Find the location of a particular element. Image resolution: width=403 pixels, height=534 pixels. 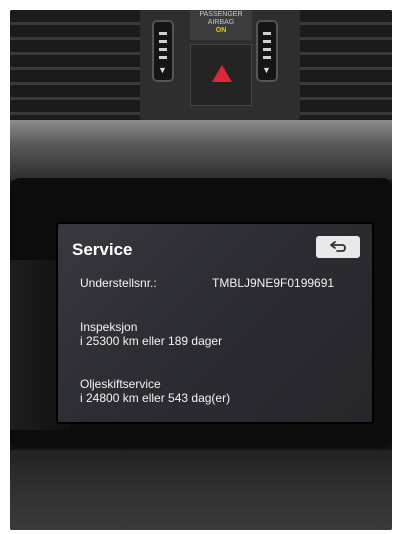

center-console: ▼ PASSENGER AIRBAG ON ▼ is located at coordinates (220, 66).